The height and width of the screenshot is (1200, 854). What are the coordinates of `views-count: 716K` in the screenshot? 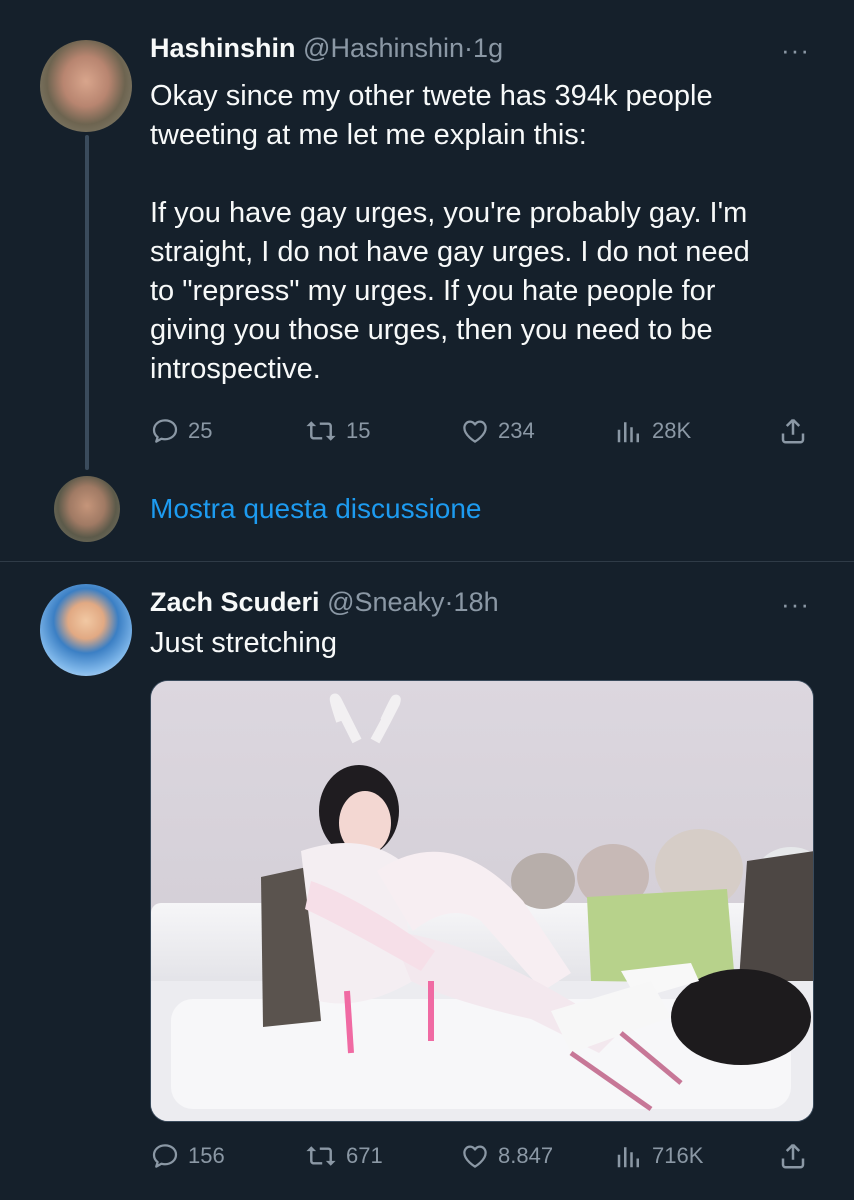 It's located at (678, 1155).